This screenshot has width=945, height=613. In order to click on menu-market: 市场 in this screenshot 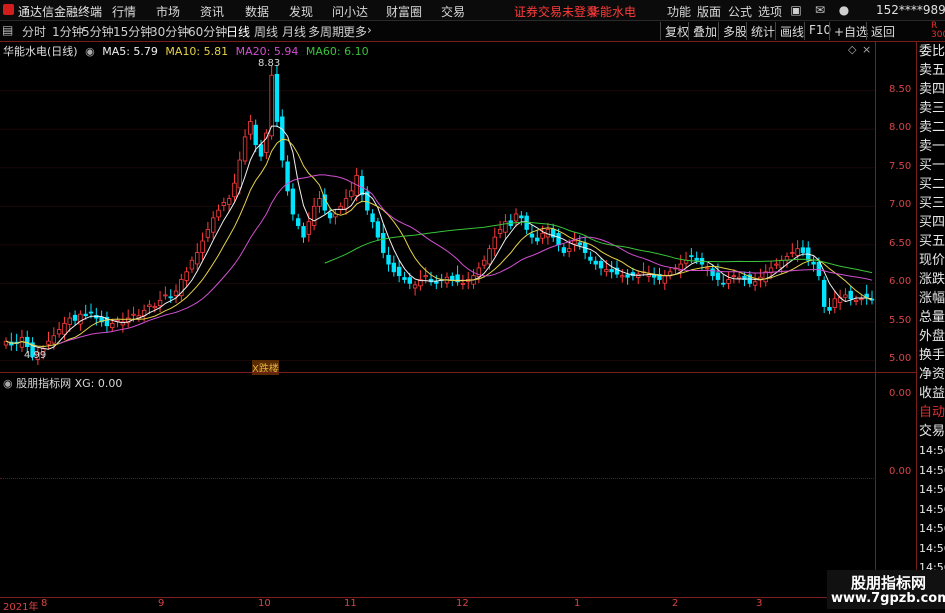, I will do `click(168, 11)`.